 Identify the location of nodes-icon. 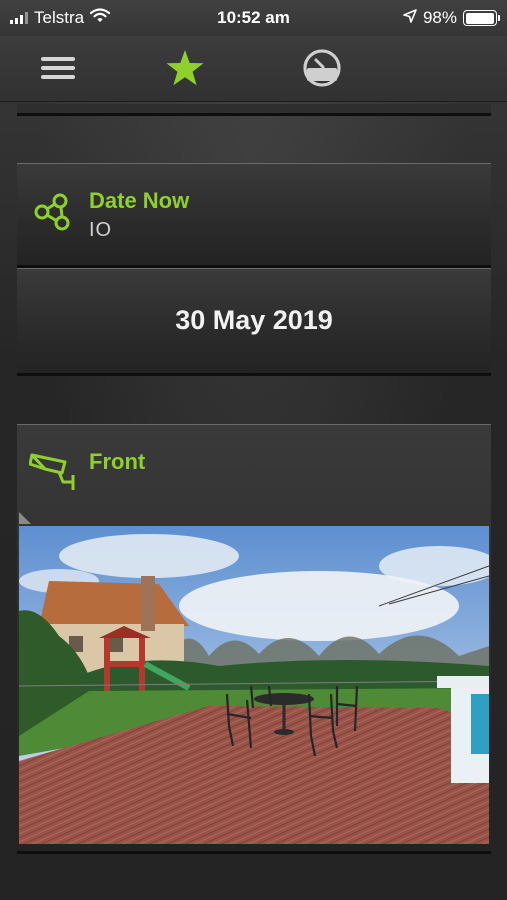
(53, 214).